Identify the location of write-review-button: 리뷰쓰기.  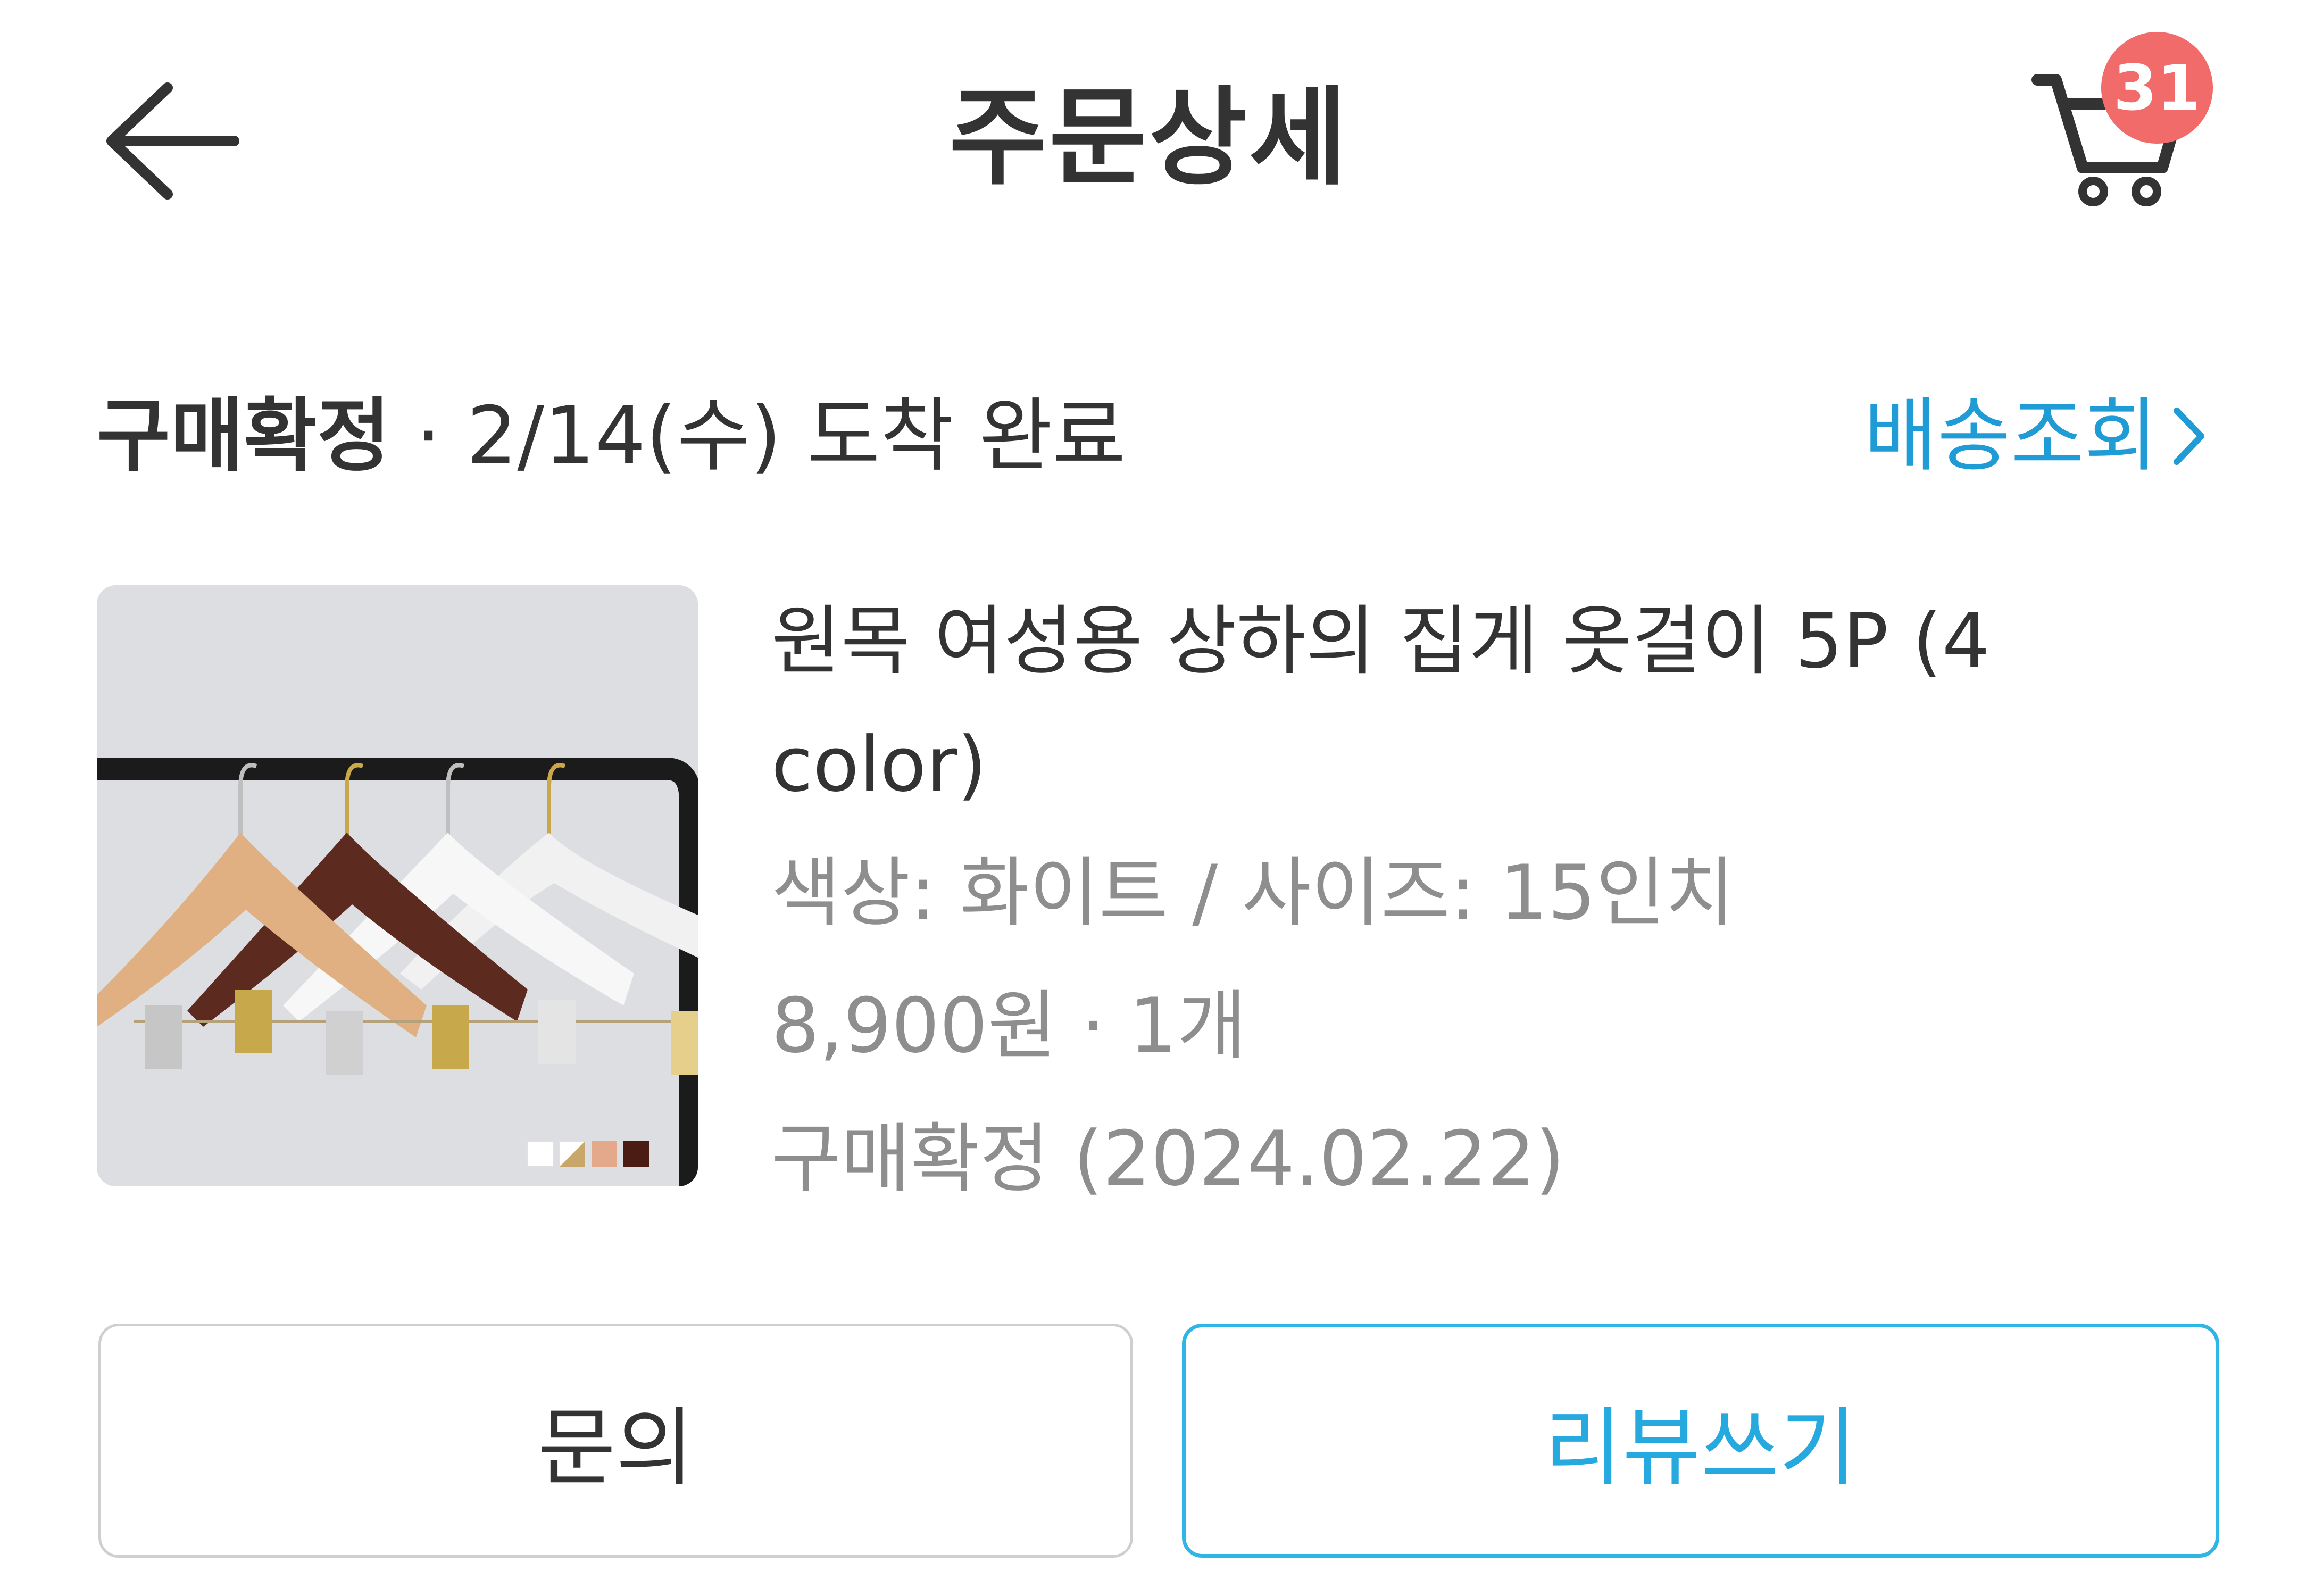
(1700, 1441).